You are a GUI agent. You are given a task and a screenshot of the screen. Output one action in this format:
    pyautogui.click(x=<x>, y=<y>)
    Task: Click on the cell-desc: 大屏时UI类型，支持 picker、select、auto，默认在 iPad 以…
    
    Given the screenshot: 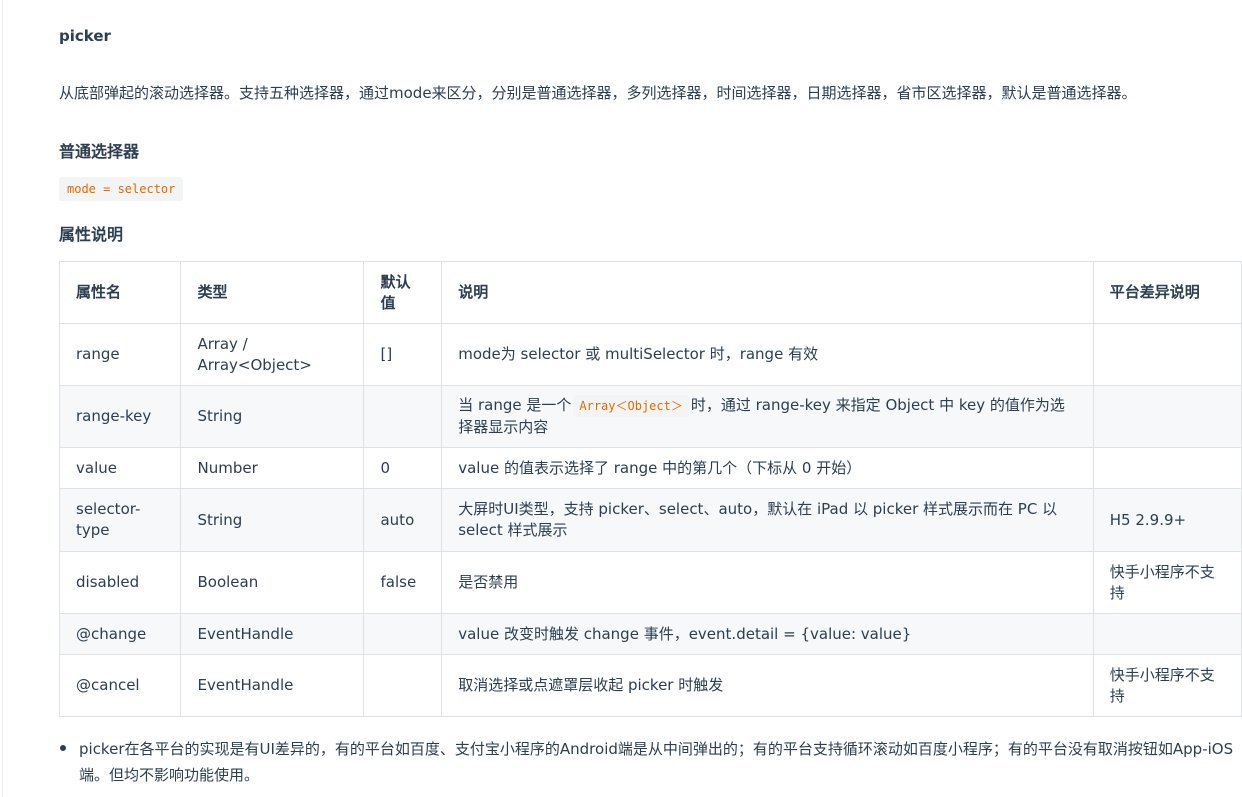 What is the action you would take?
    pyautogui.click(x=767, y=520)
    